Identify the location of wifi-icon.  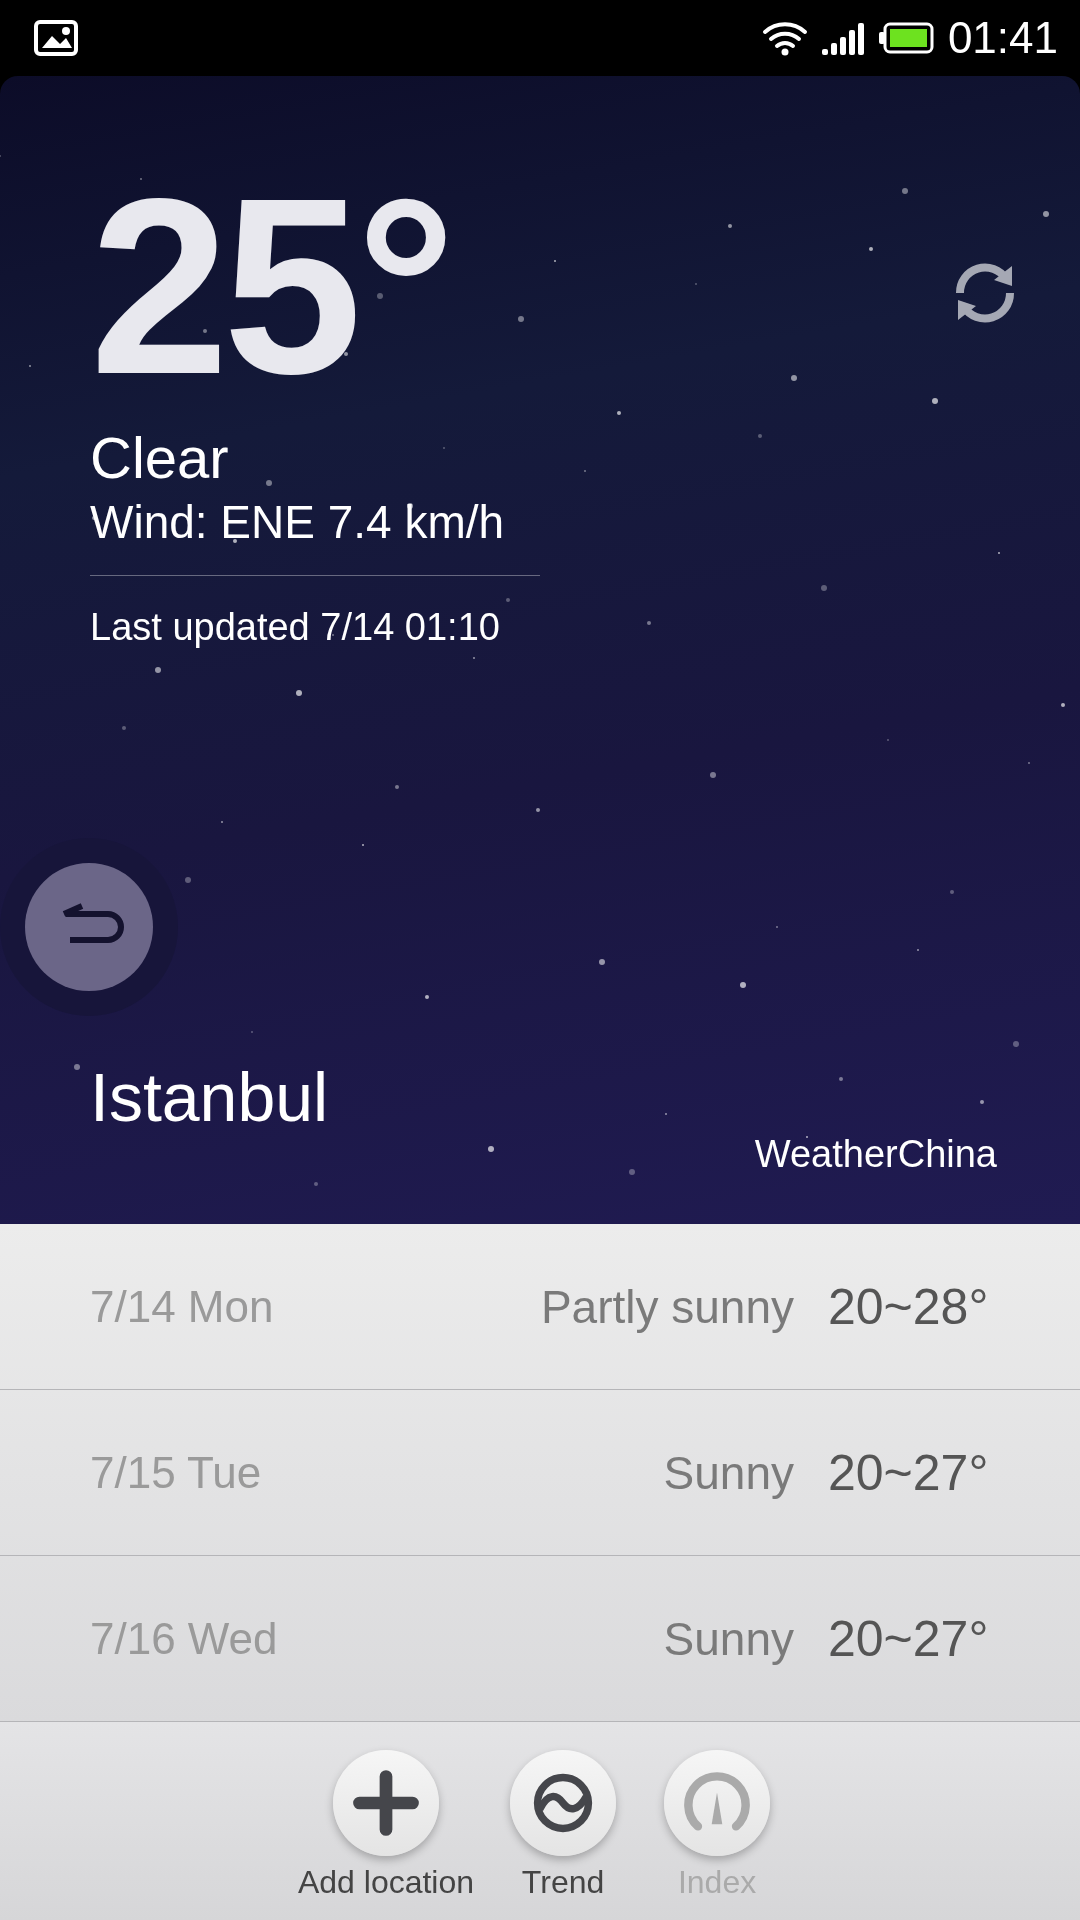
(784, 38).